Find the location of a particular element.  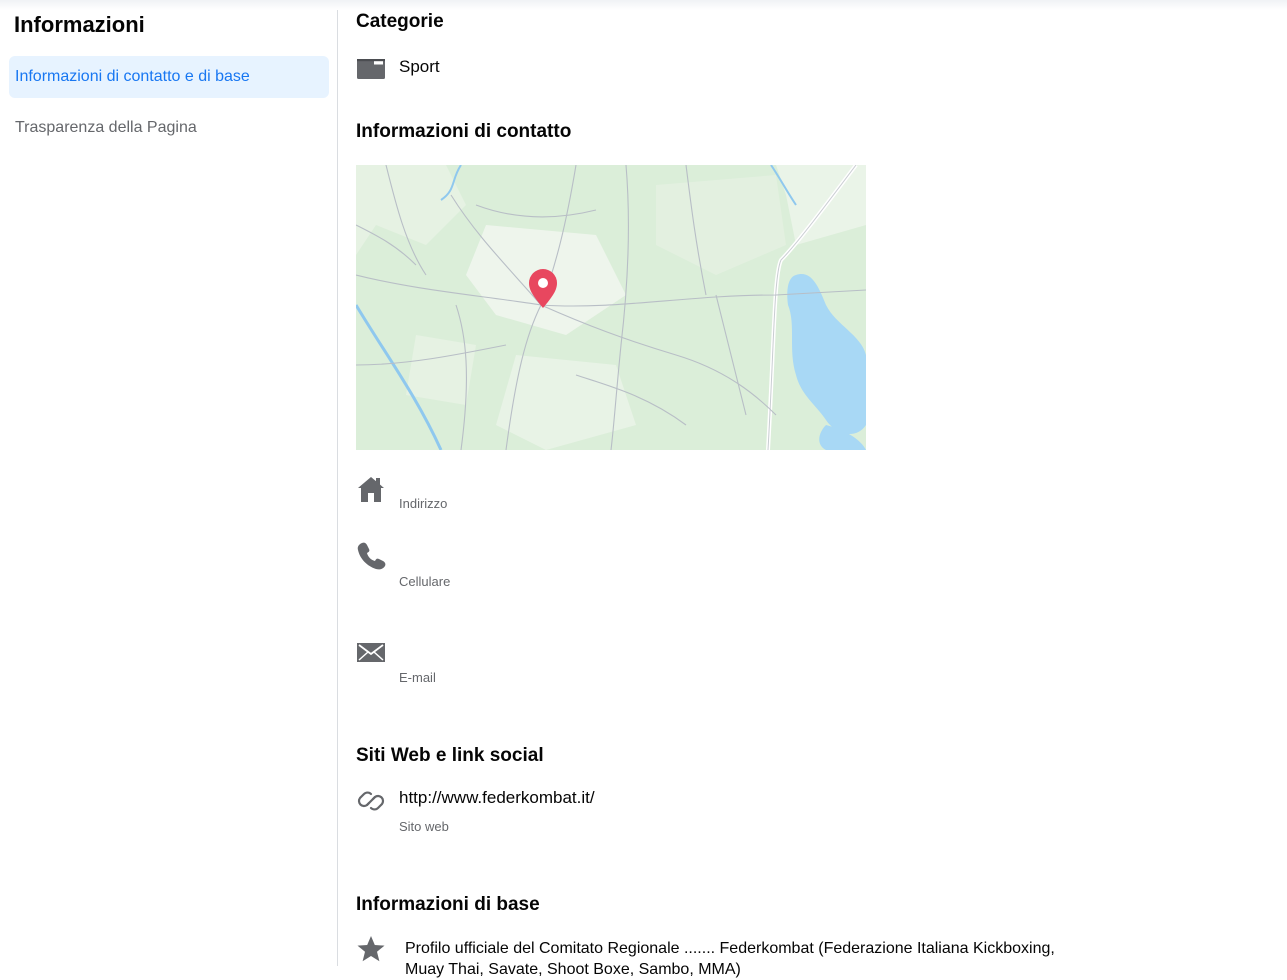

categories-heading: Categorie is located at coordinates (400, 21).